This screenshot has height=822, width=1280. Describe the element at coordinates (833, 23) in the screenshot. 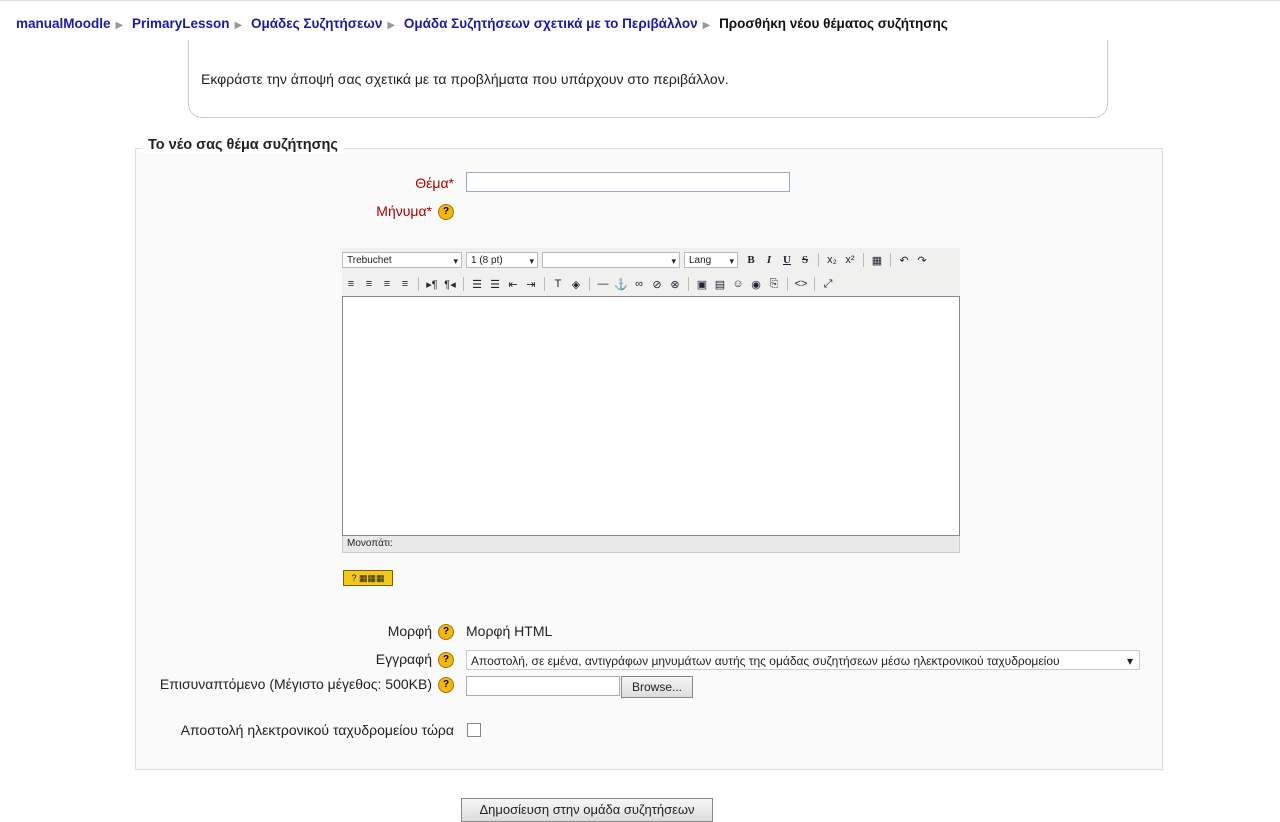

I see `breadcrumb-current: Προσθήκη νέου θέματος συζήτησης` at that location.